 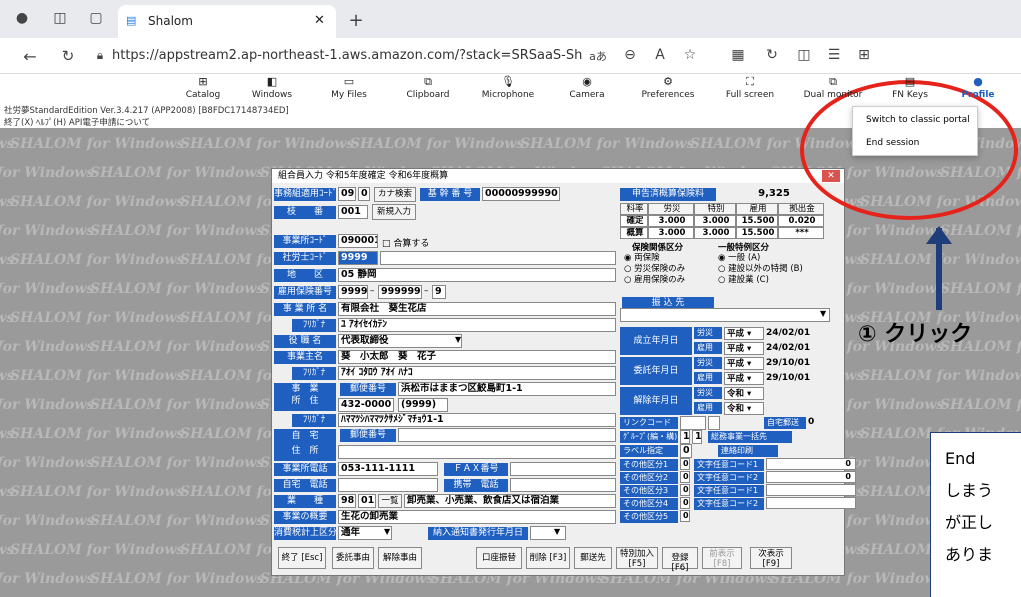 I want to click on kikan-bango-field: 00000999990, so click(x=521, y=194).